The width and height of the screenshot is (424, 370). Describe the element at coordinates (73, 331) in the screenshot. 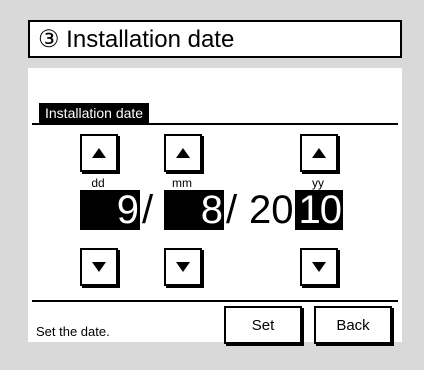

I see `status-hint: Set the date.` at that location.